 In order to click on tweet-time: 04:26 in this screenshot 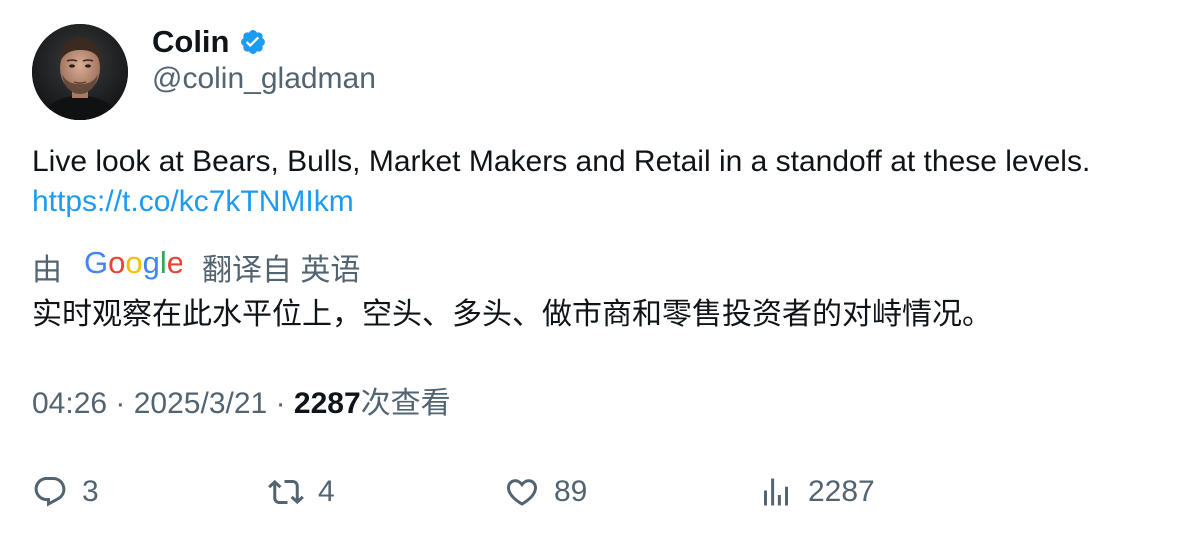, I will do `click(69, 403)`.